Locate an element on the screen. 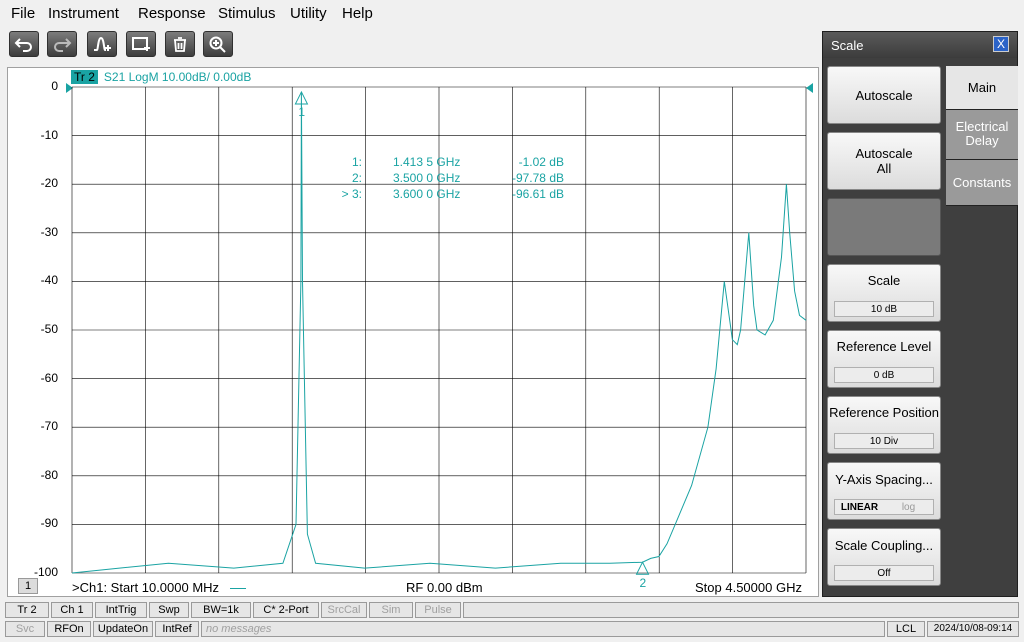 The height and width of the screenshot is (642, 1024). tab-main: Main is located at coordinates (982, 88).